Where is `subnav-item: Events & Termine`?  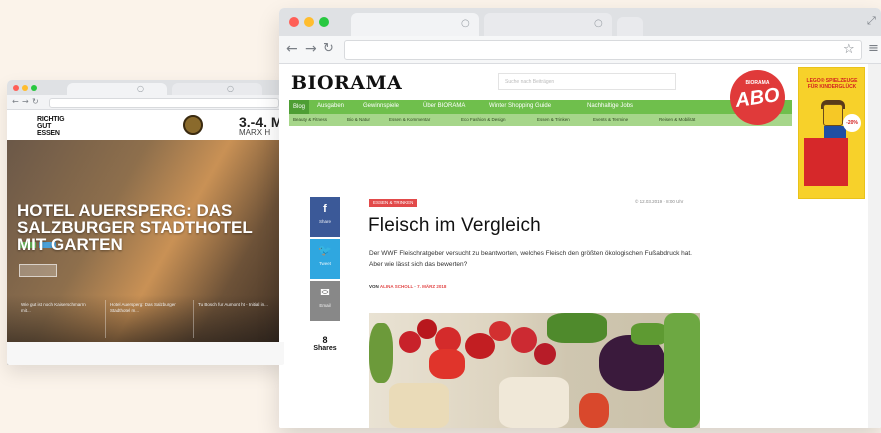 subnav-item: Events & Termine is located at coordinates (610, 119).